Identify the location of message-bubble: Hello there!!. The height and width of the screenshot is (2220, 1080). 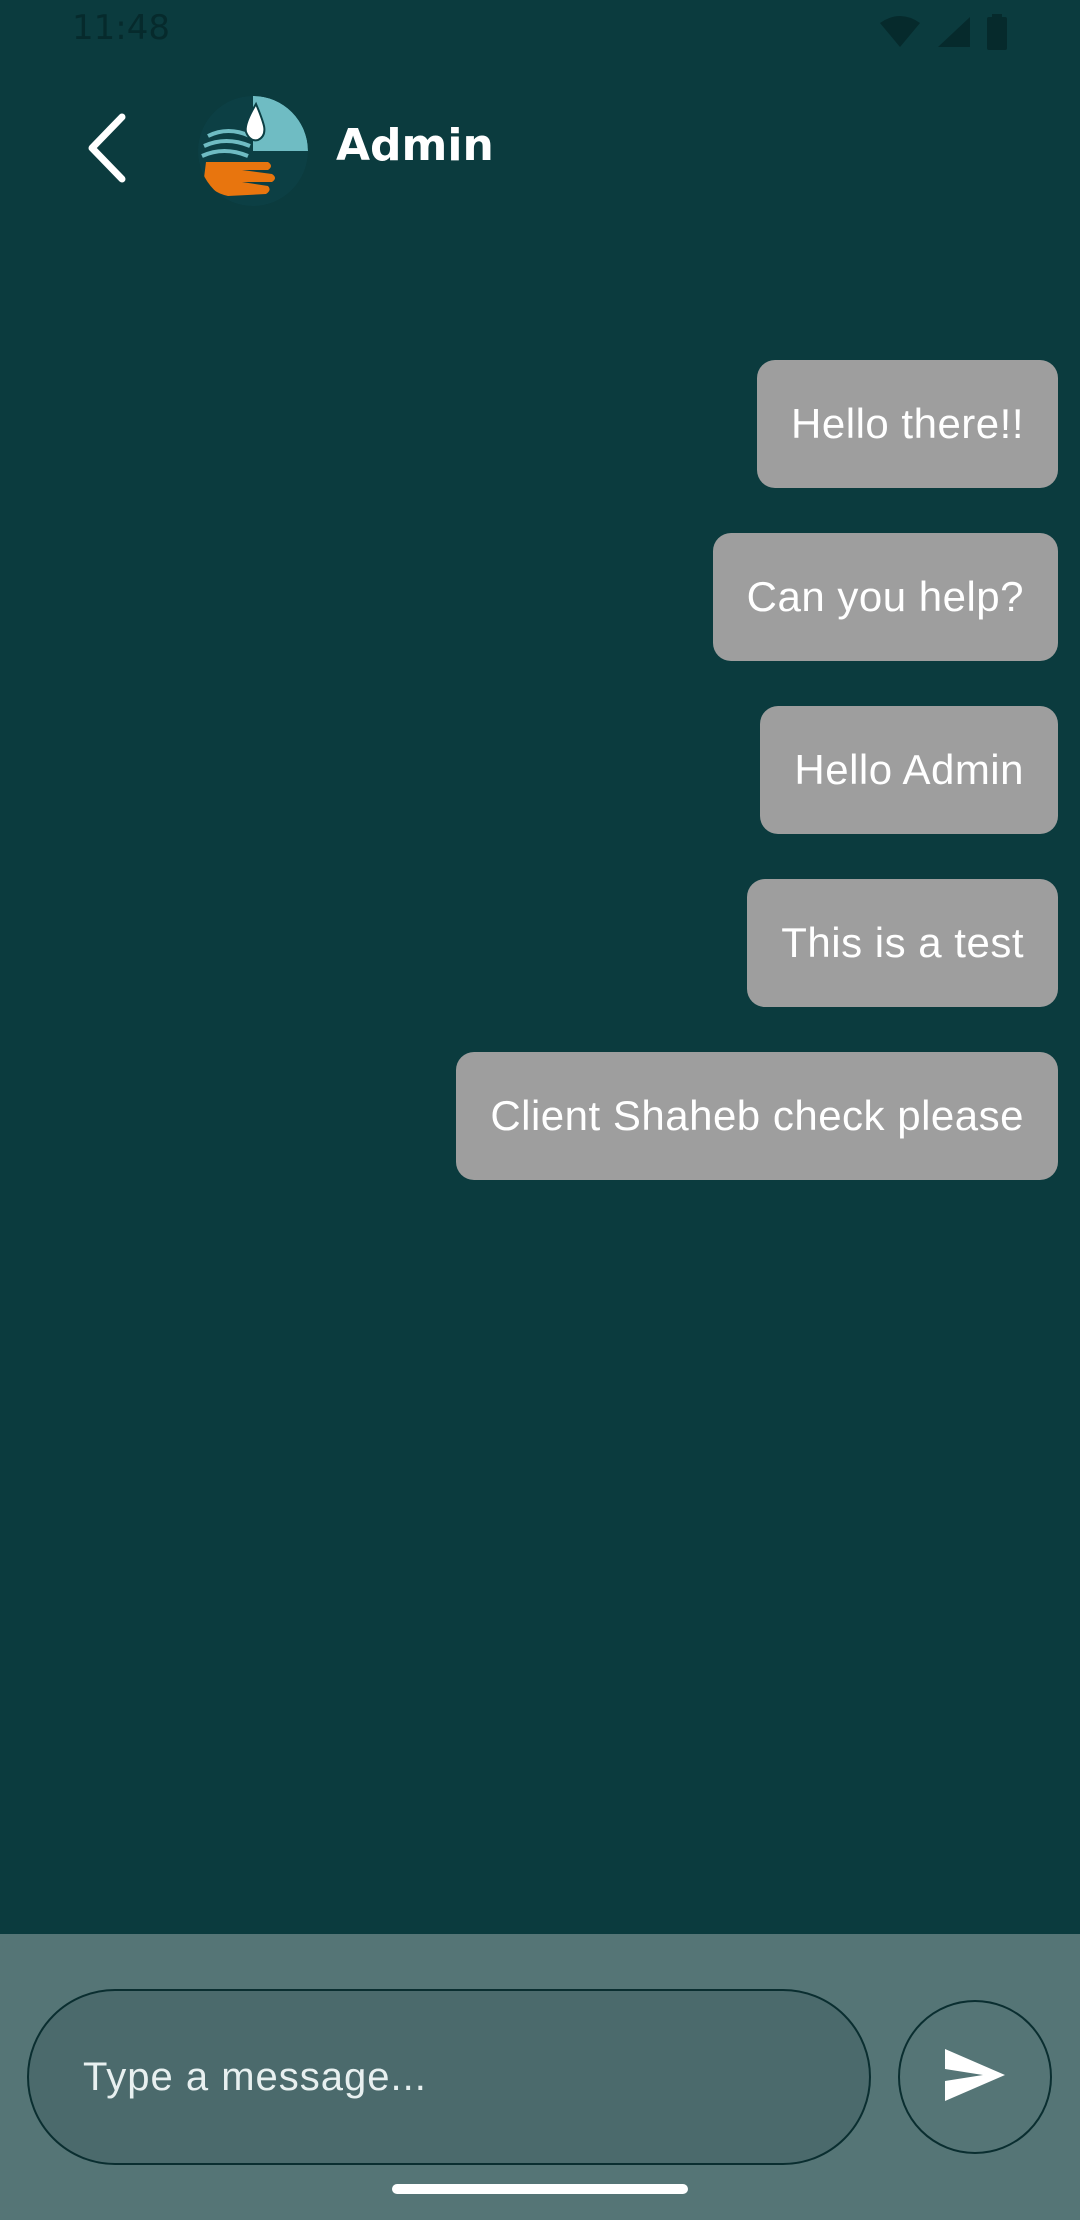
(907, 424).